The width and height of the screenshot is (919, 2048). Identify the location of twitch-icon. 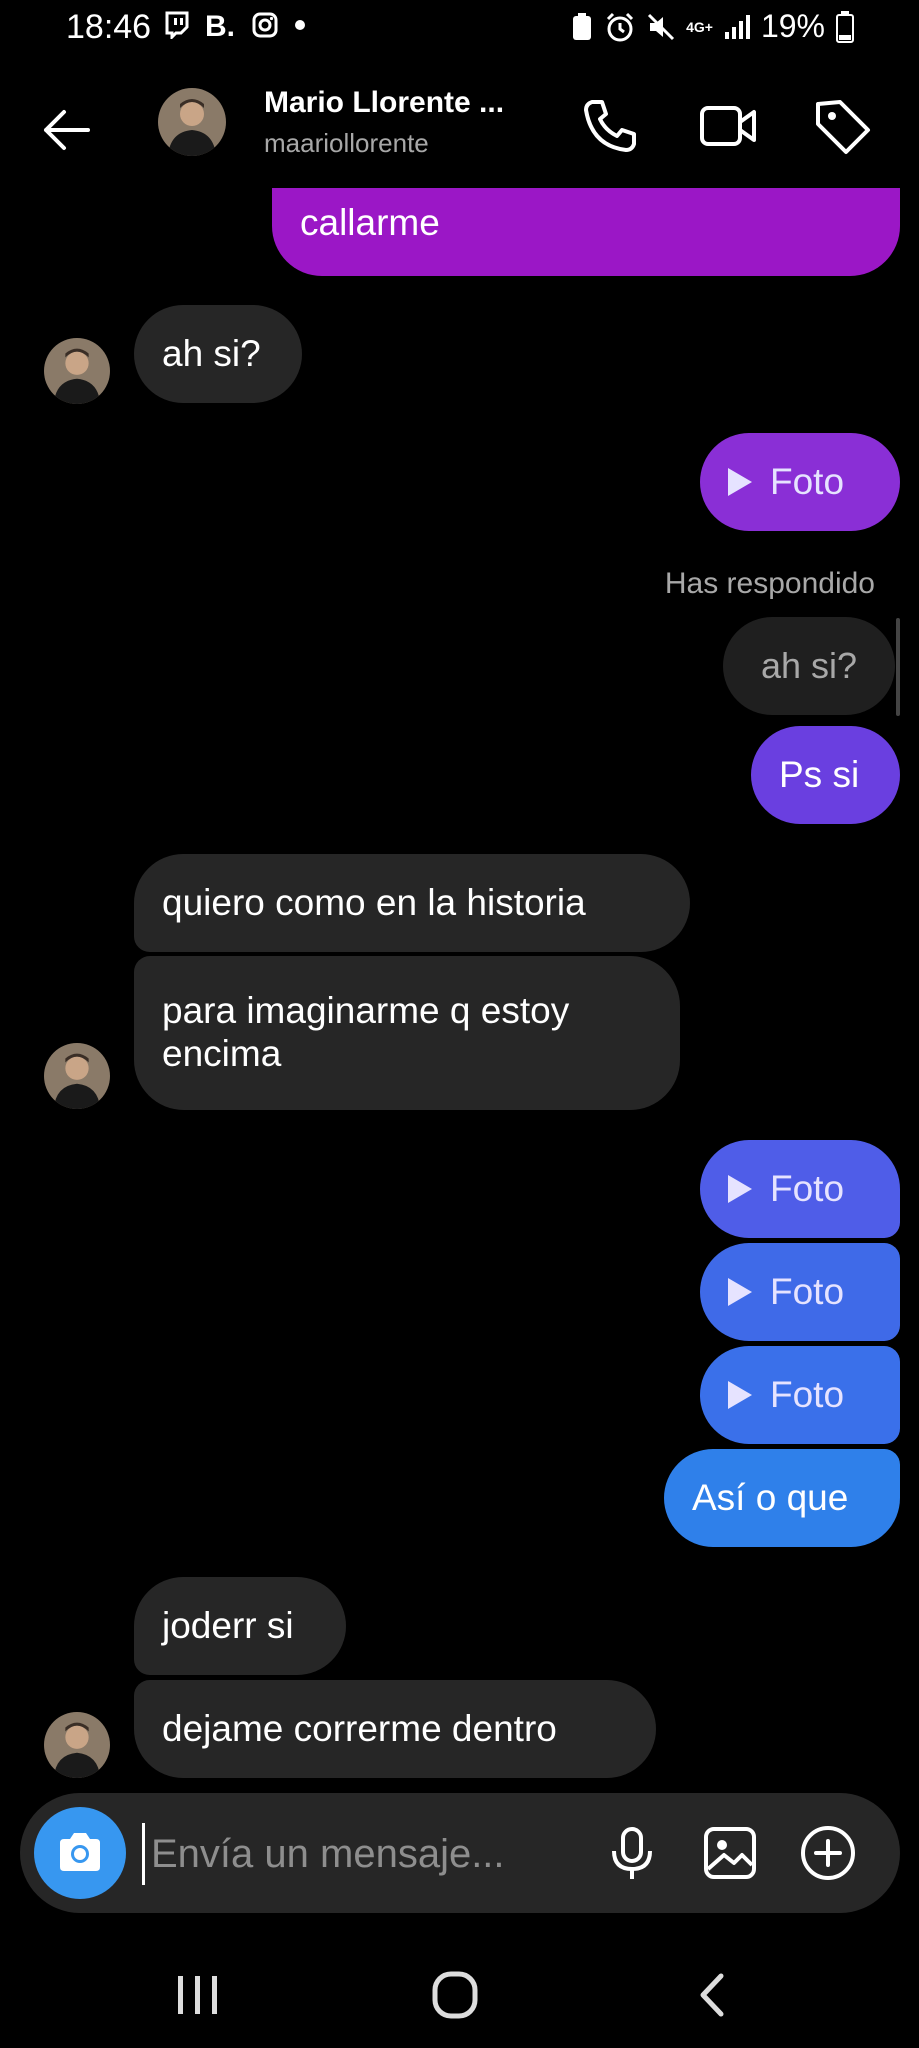
(177, 25).